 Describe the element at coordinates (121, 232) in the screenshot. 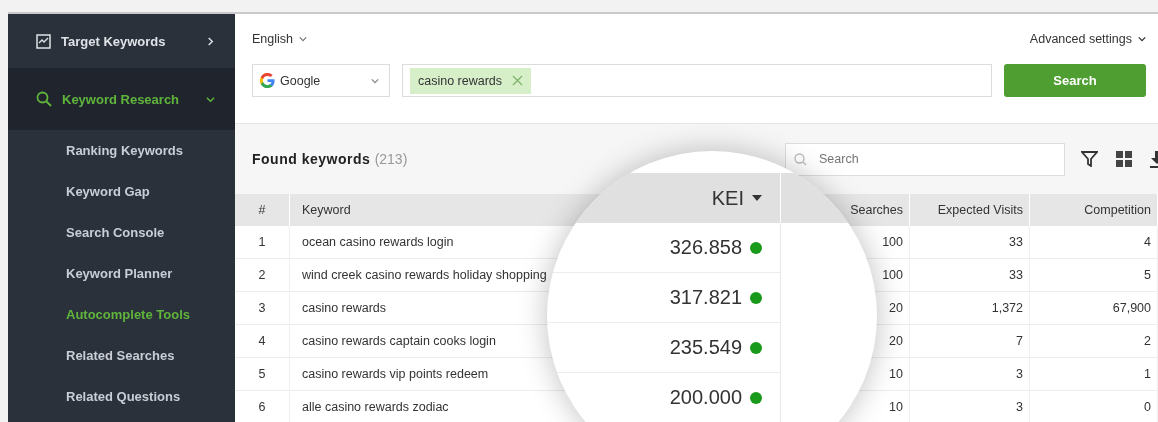

I see `sidebar-item: Search Console` at that location.